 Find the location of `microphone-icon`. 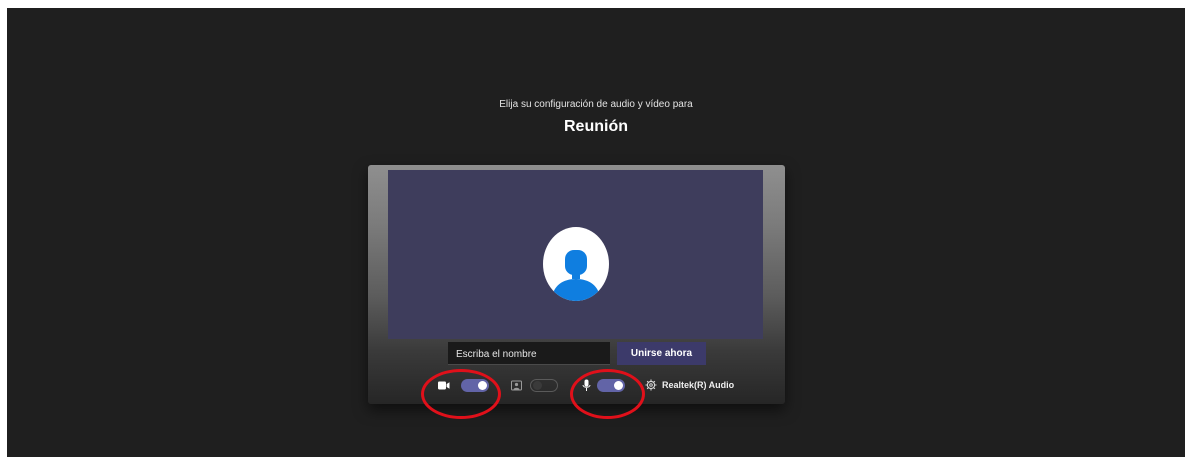

microphone-icon is located at coordinates (586, 385).